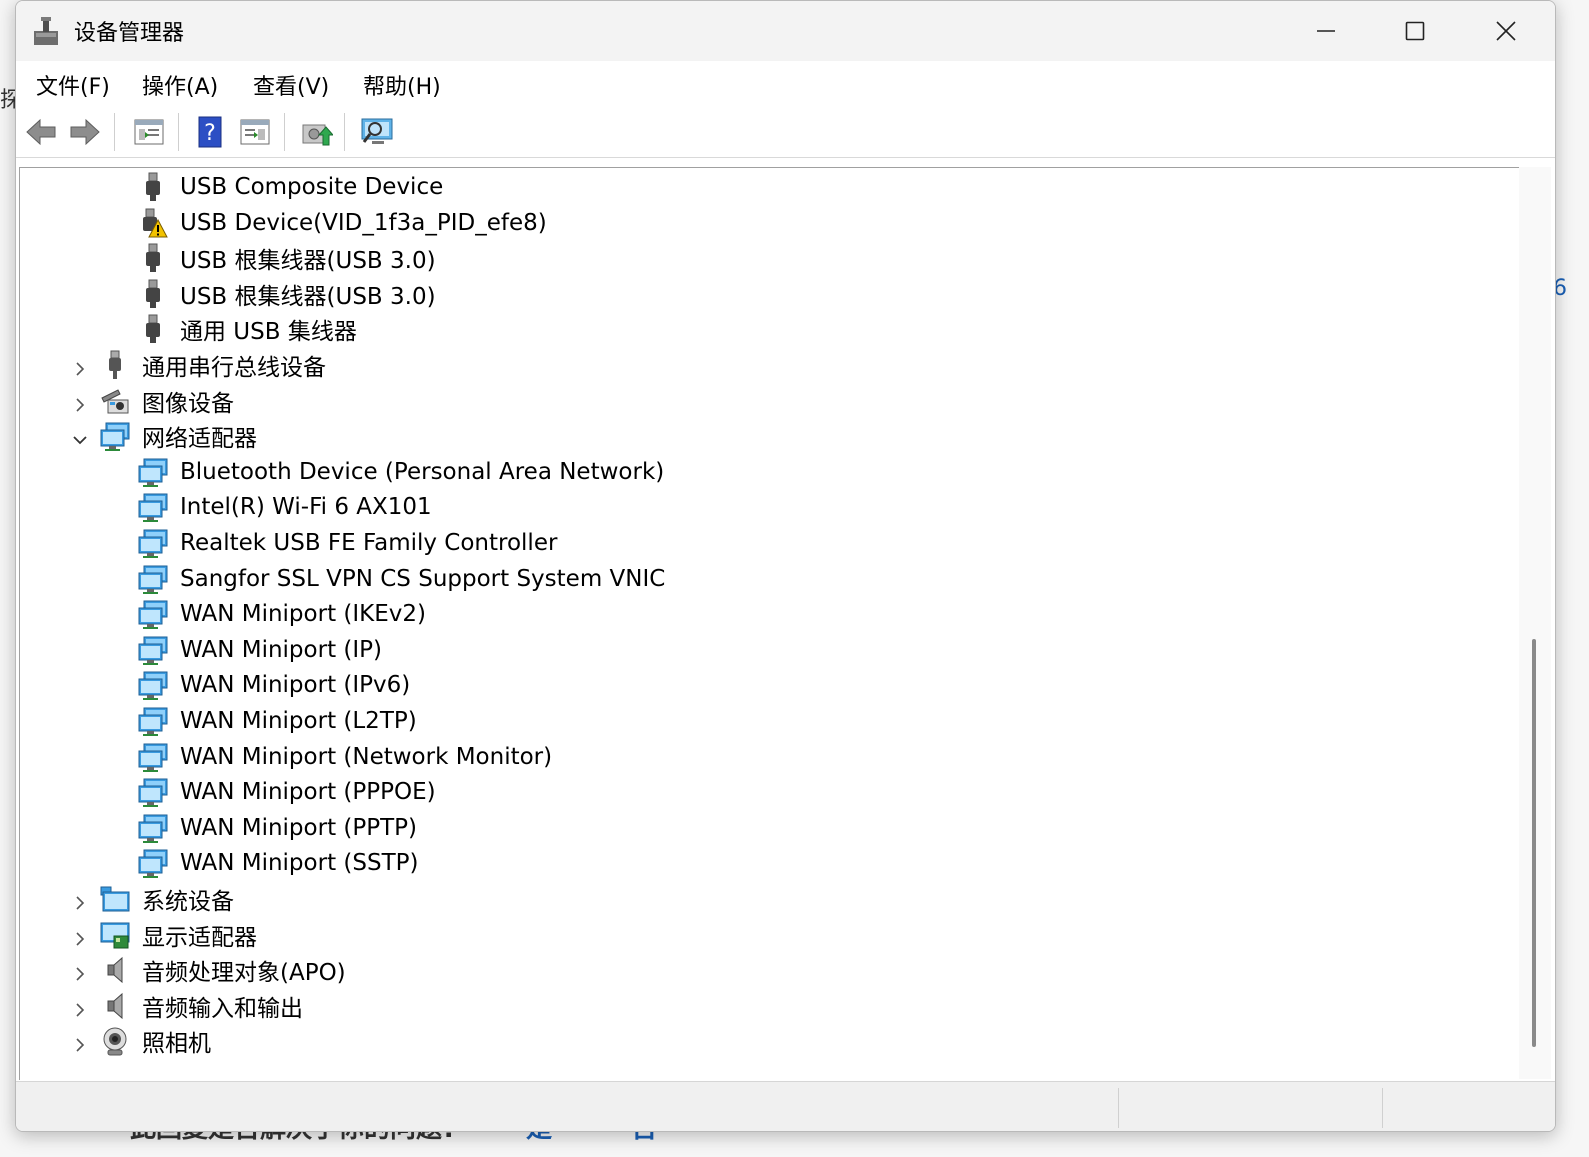 The width and height of the screenshot is (1589, 1157). I want to click on tree-category-display: 显示适配器, so click(166, 935).